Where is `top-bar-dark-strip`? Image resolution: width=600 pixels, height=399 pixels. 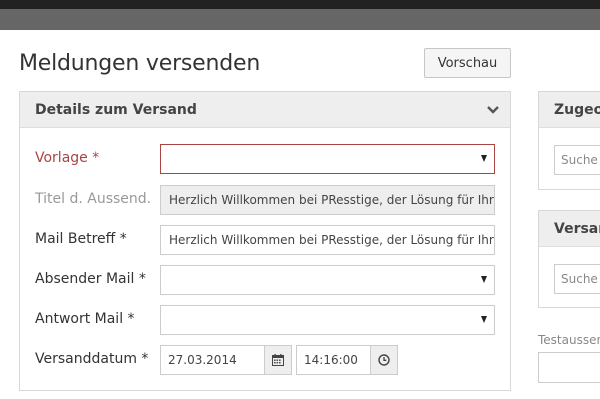 top-bar-dark-strip is located at coordinates (300, 4).